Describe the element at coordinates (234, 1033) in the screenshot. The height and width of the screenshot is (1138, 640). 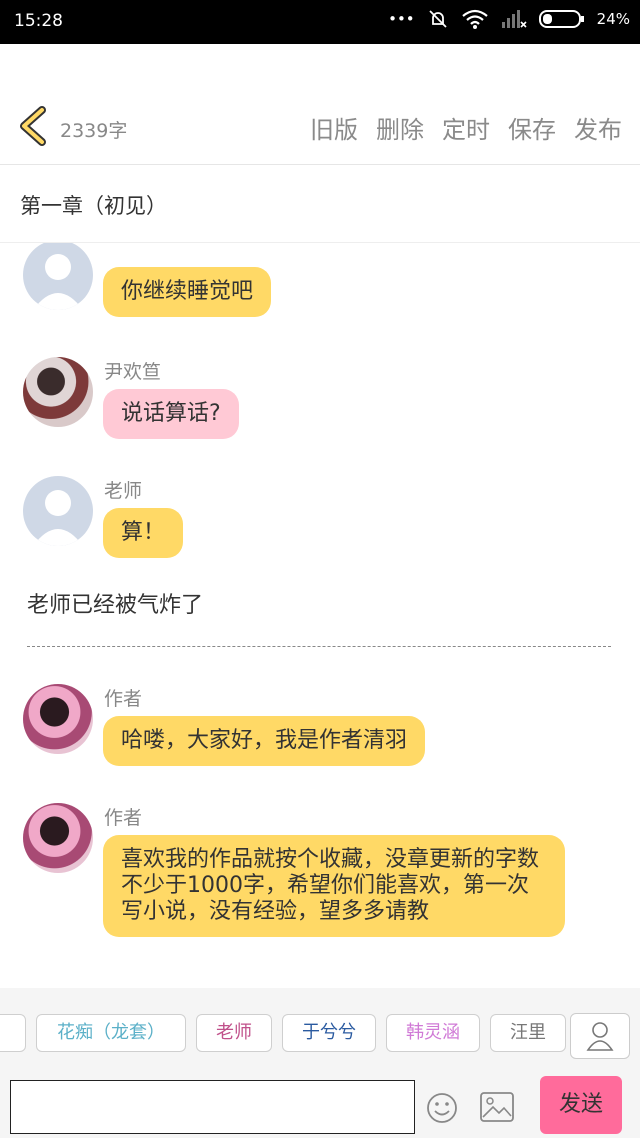
I see `character-chip: 老师` at that location.